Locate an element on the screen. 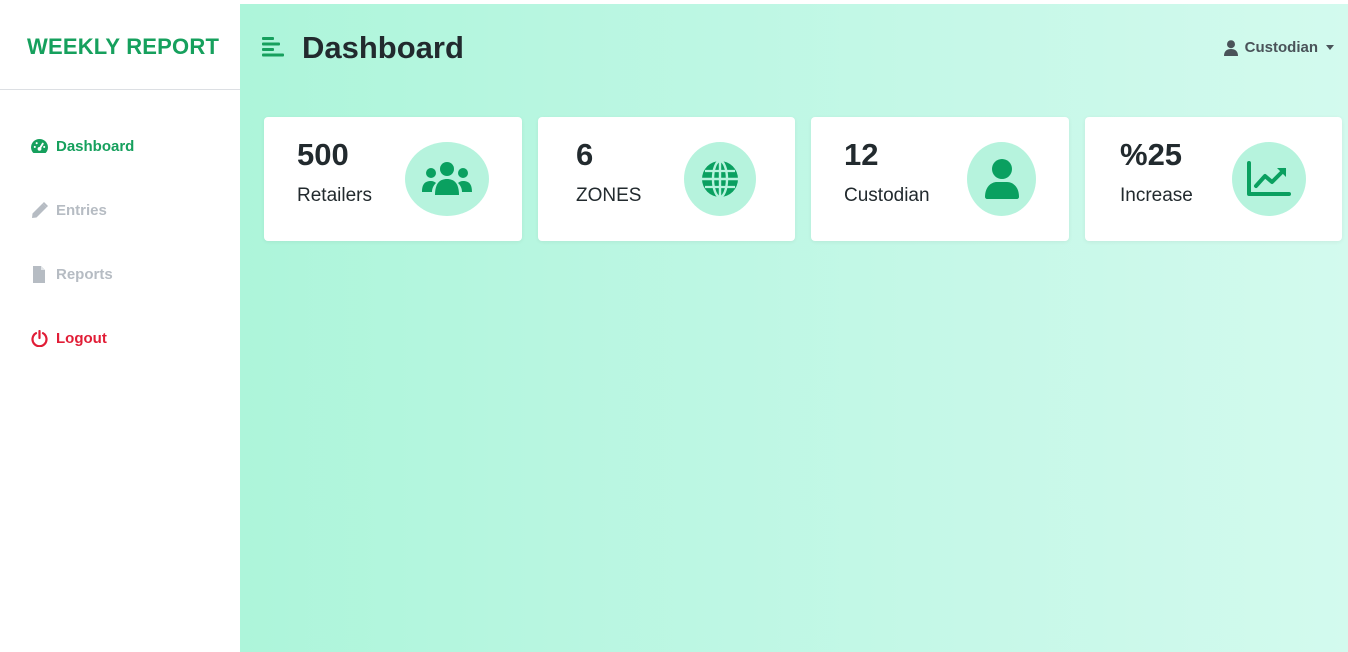  sidebar-item-label: Entries is located at coordinates (81, 210).